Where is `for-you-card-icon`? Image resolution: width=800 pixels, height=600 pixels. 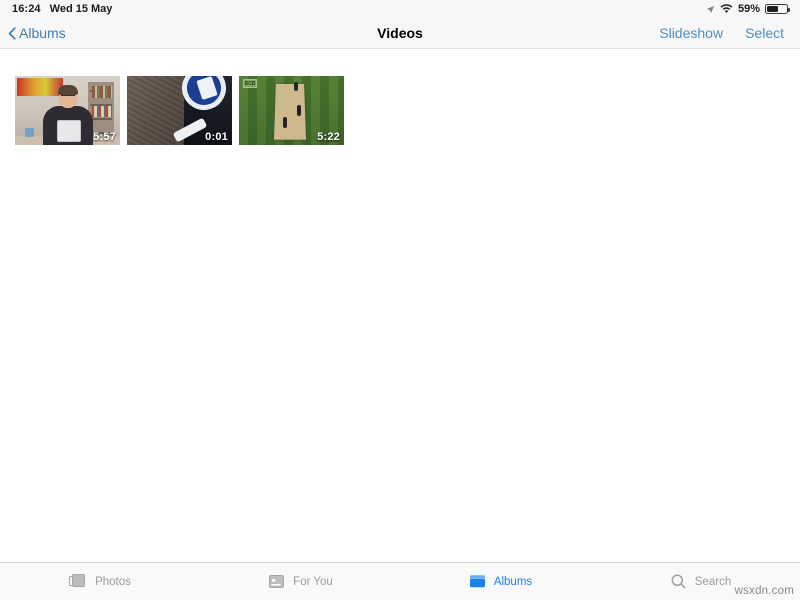 for-you-card-icon is located at coordinates (276, 581).